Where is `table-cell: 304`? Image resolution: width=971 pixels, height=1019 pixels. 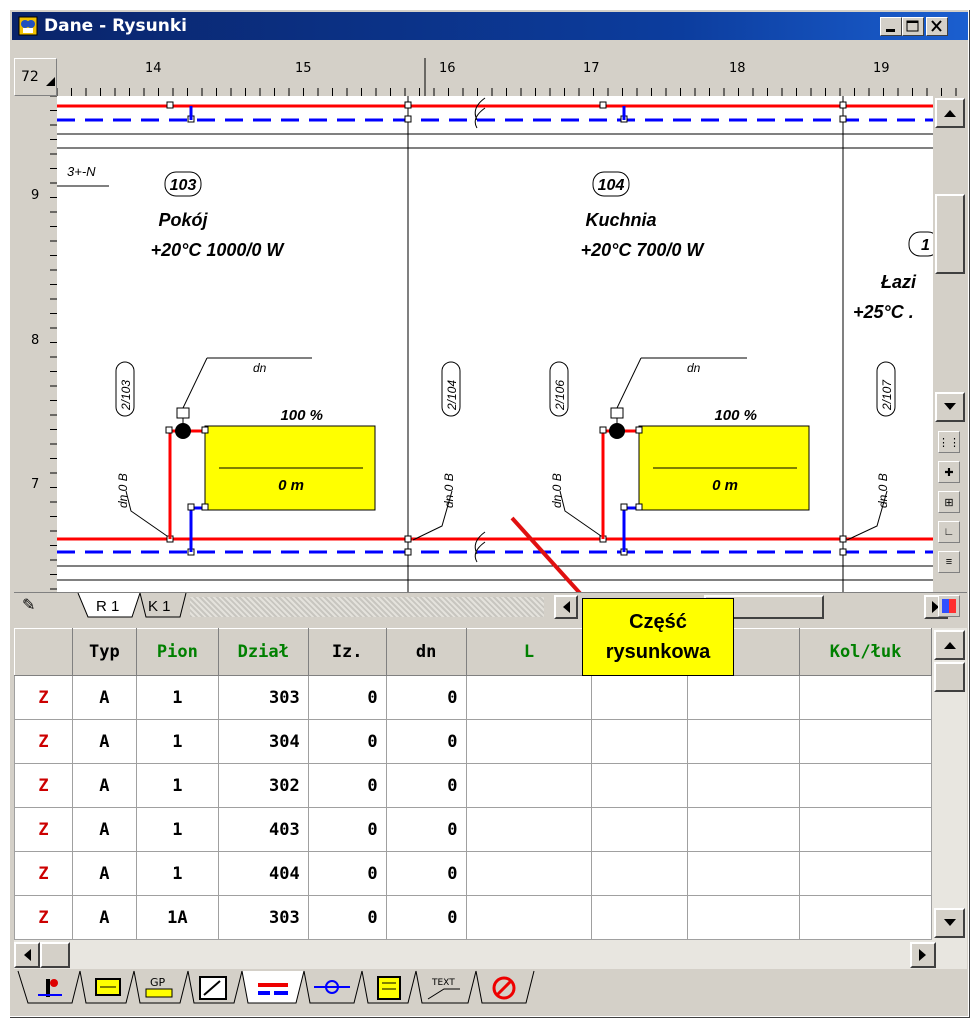 table-cell: 304 is located at coordinates (263, 741).